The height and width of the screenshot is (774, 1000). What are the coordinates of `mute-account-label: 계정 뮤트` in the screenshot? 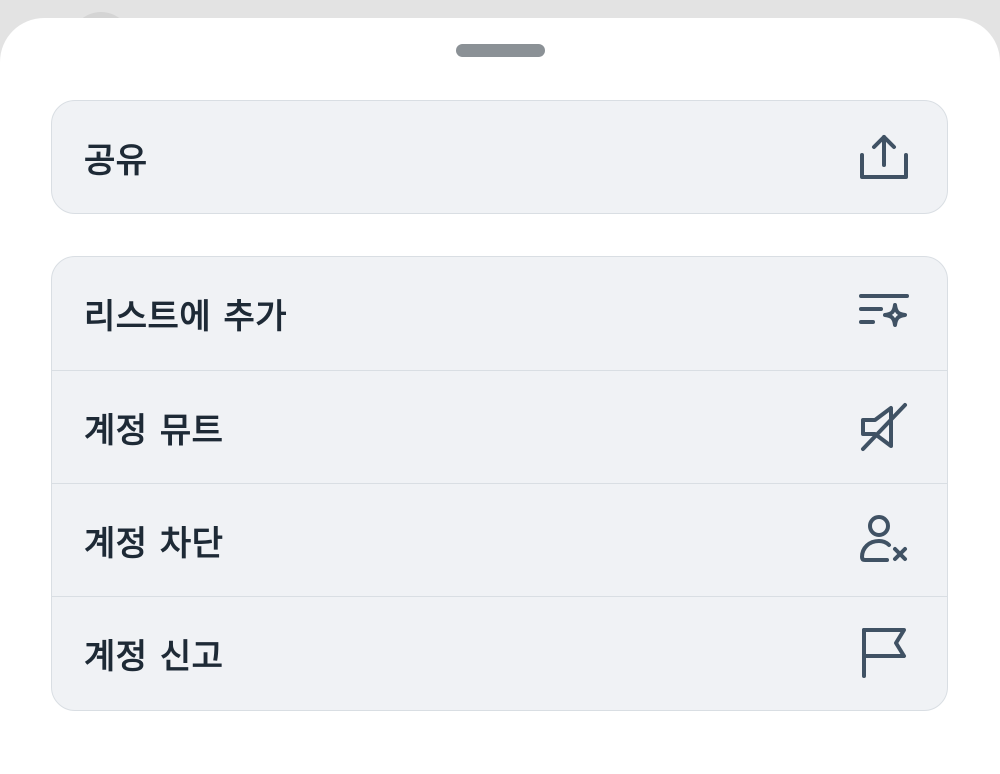 It's located at (154, 430).